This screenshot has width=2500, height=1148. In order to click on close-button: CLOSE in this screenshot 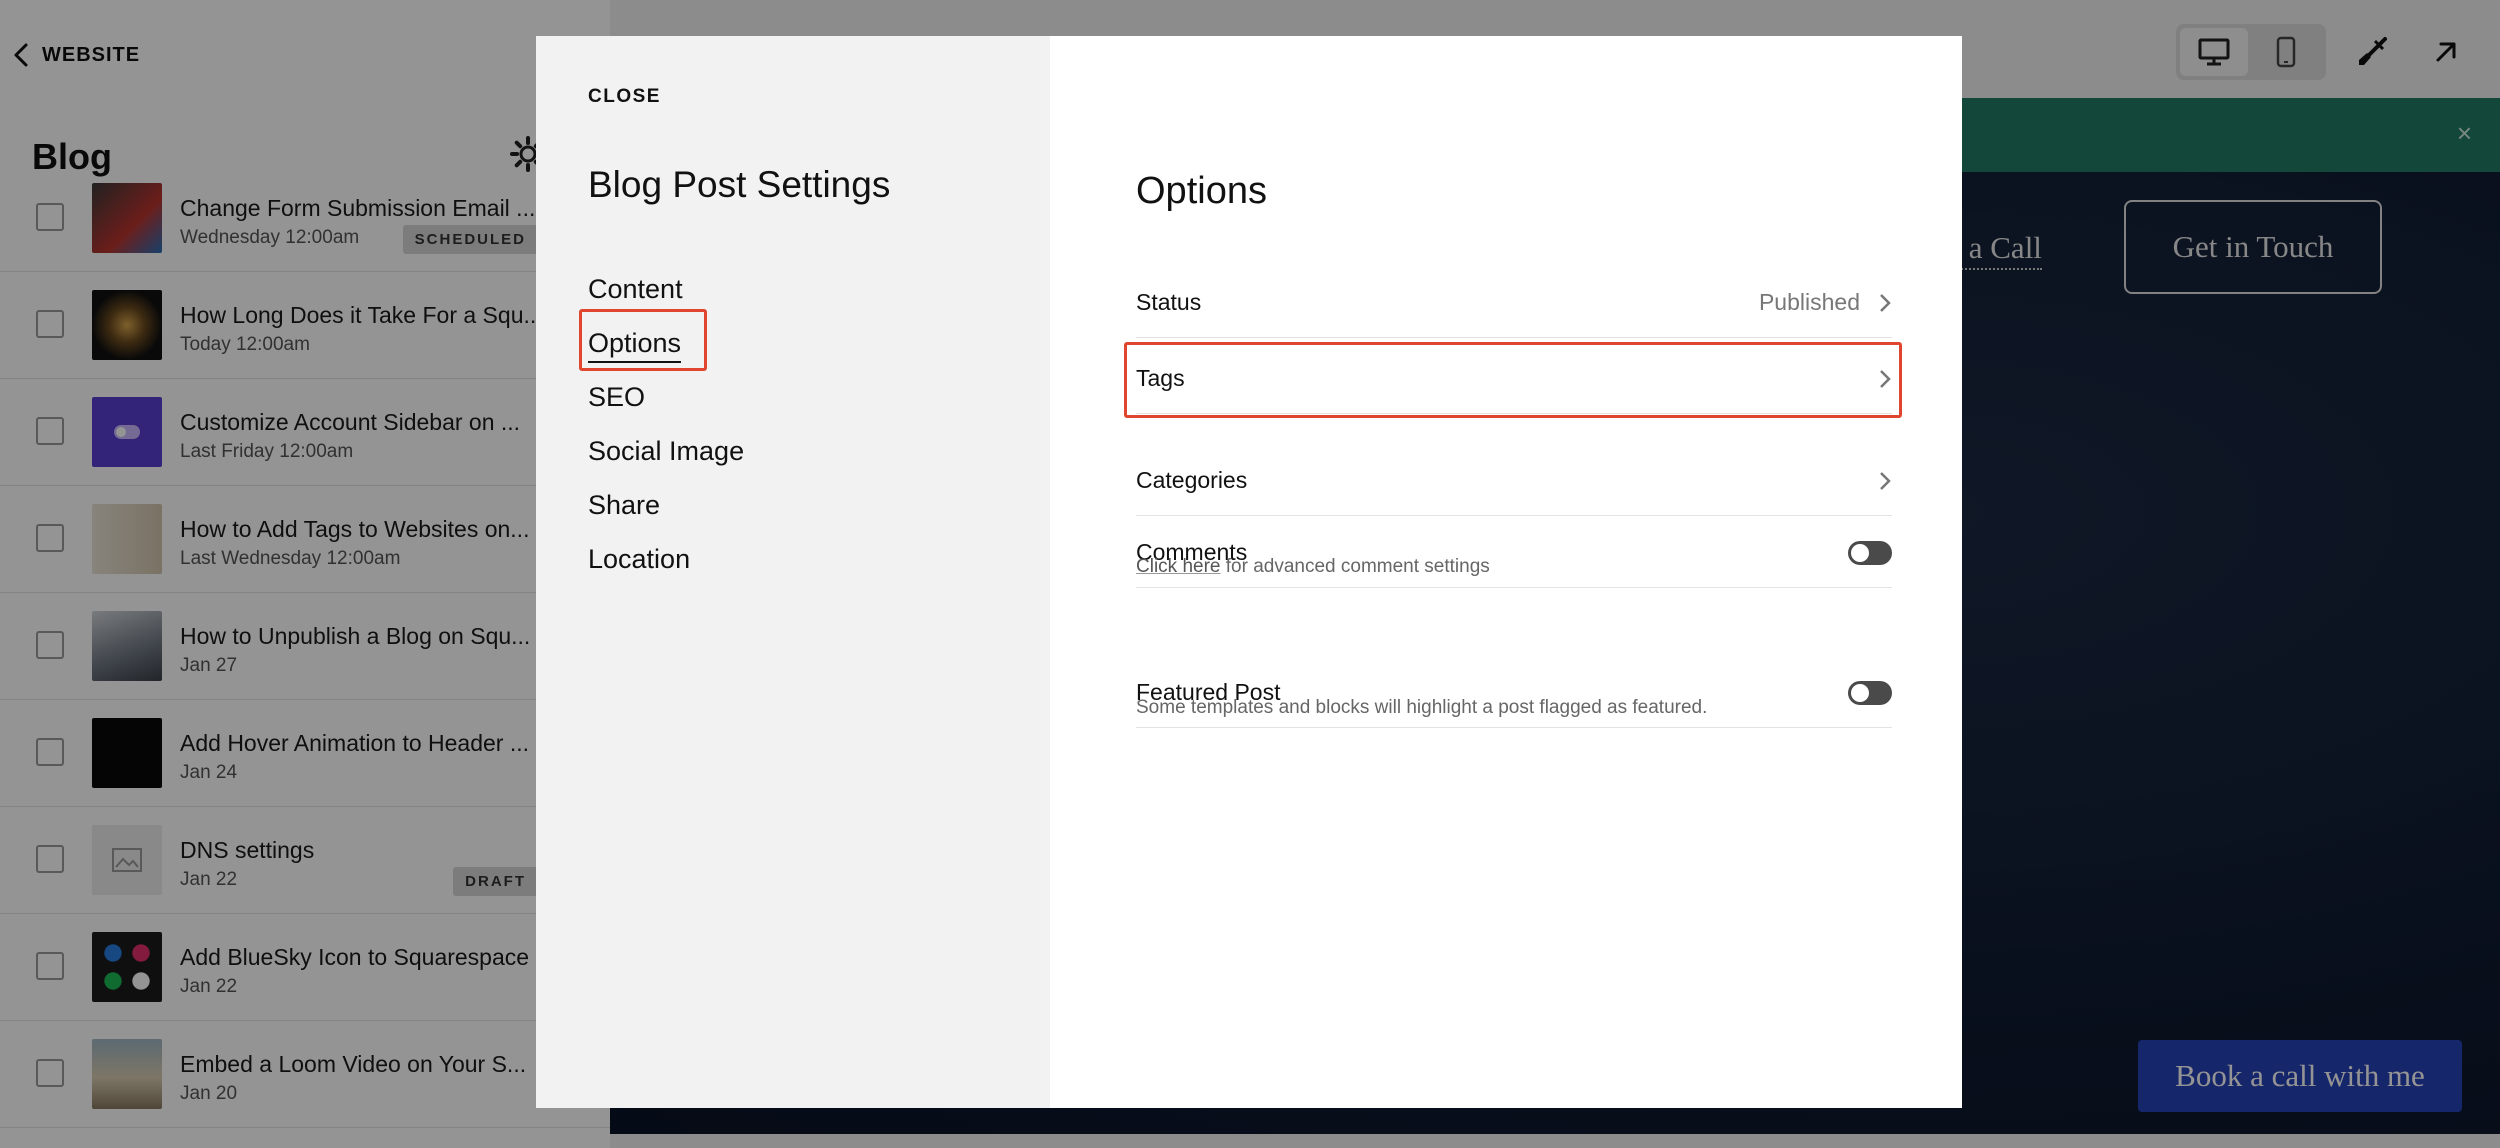, I will do `click(624, 97)`.